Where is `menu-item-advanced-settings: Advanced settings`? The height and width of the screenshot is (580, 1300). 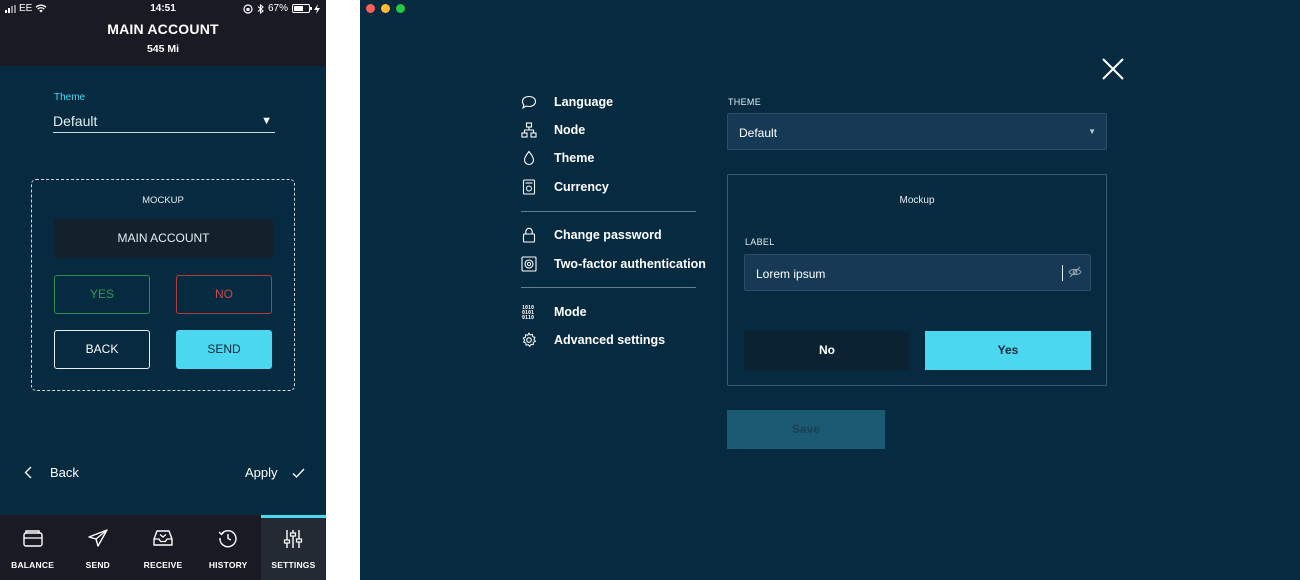
menu-item-advanced-settings: Advanced settings is located at coordinates (593, 340).